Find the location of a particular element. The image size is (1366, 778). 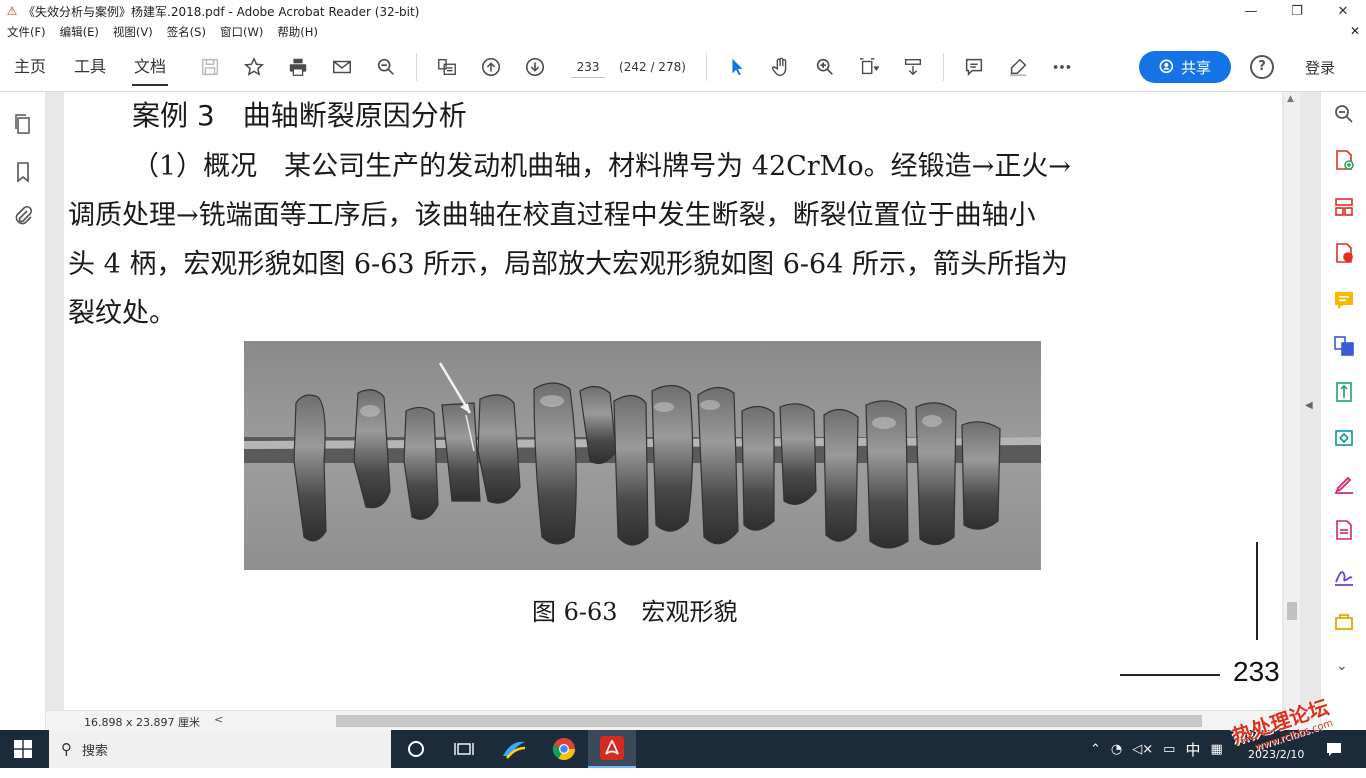

toolbar: 主页 工具 文档 233 (242 / 278) 共享 ? 登录 is located at coordinates (683, 67).